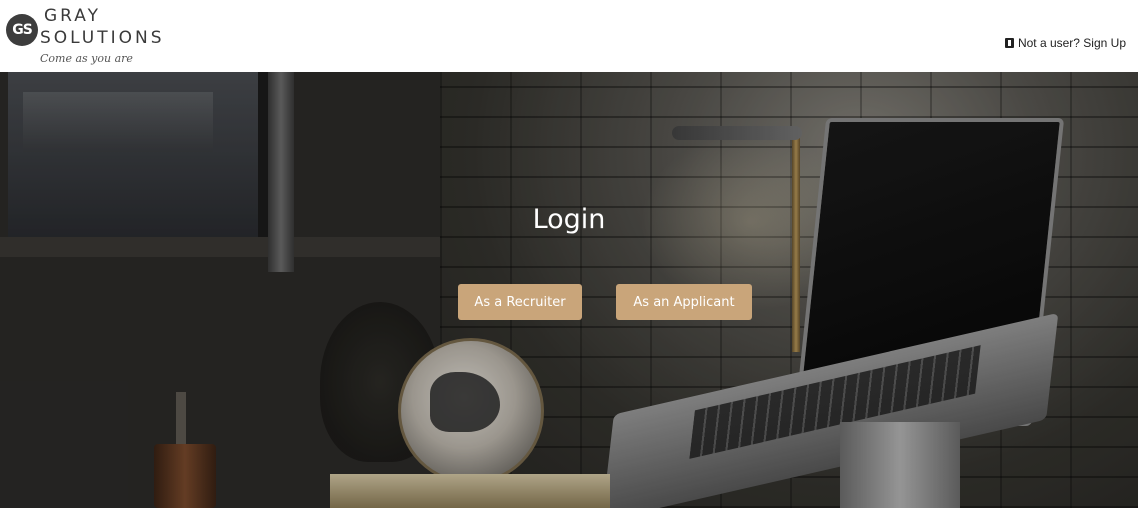 Image resolution: width=1138 pixels, height=508 pixels. What do you see at coordinates (72, 16) in the screenshot?
I see `logo-text-line1: GRAY` at bounding box center [72, 16].